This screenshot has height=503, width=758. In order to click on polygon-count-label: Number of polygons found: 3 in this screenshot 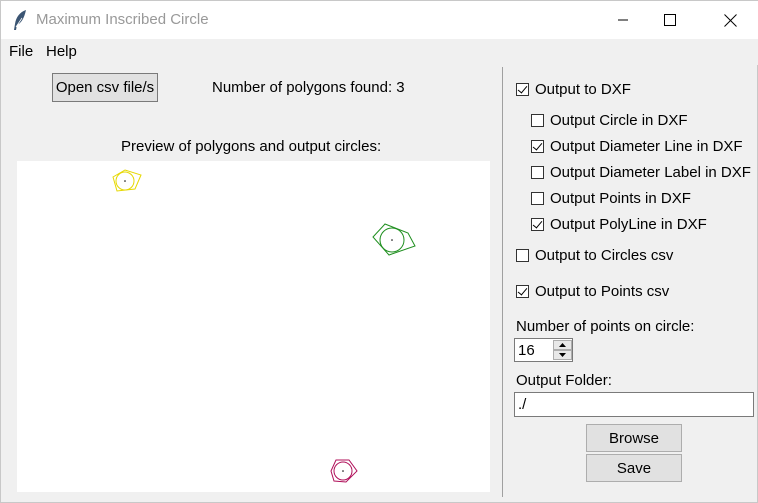, I will do `click(308, 87)`.